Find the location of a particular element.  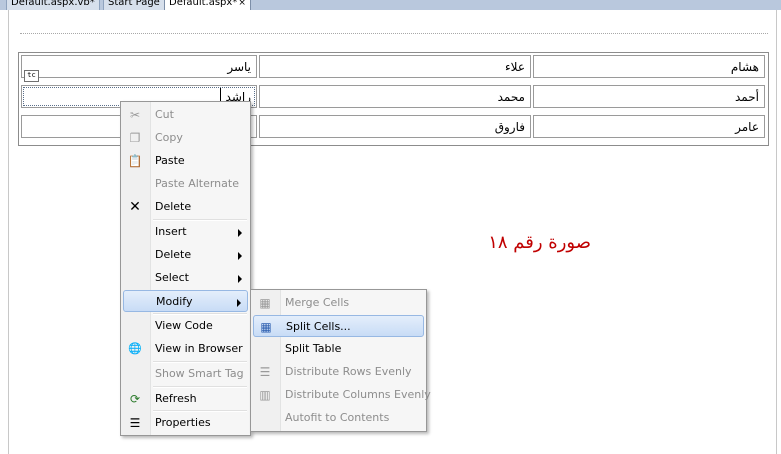

menu-item-modify: Modify is located at coordinates (185, 301).